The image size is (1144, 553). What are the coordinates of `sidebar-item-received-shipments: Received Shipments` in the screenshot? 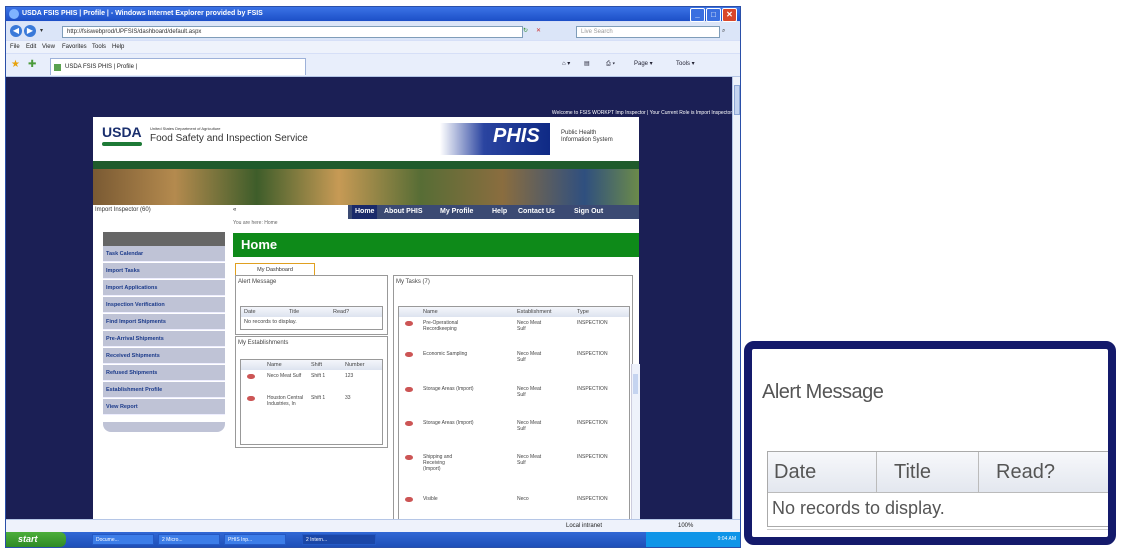 It's located at (164, 356).